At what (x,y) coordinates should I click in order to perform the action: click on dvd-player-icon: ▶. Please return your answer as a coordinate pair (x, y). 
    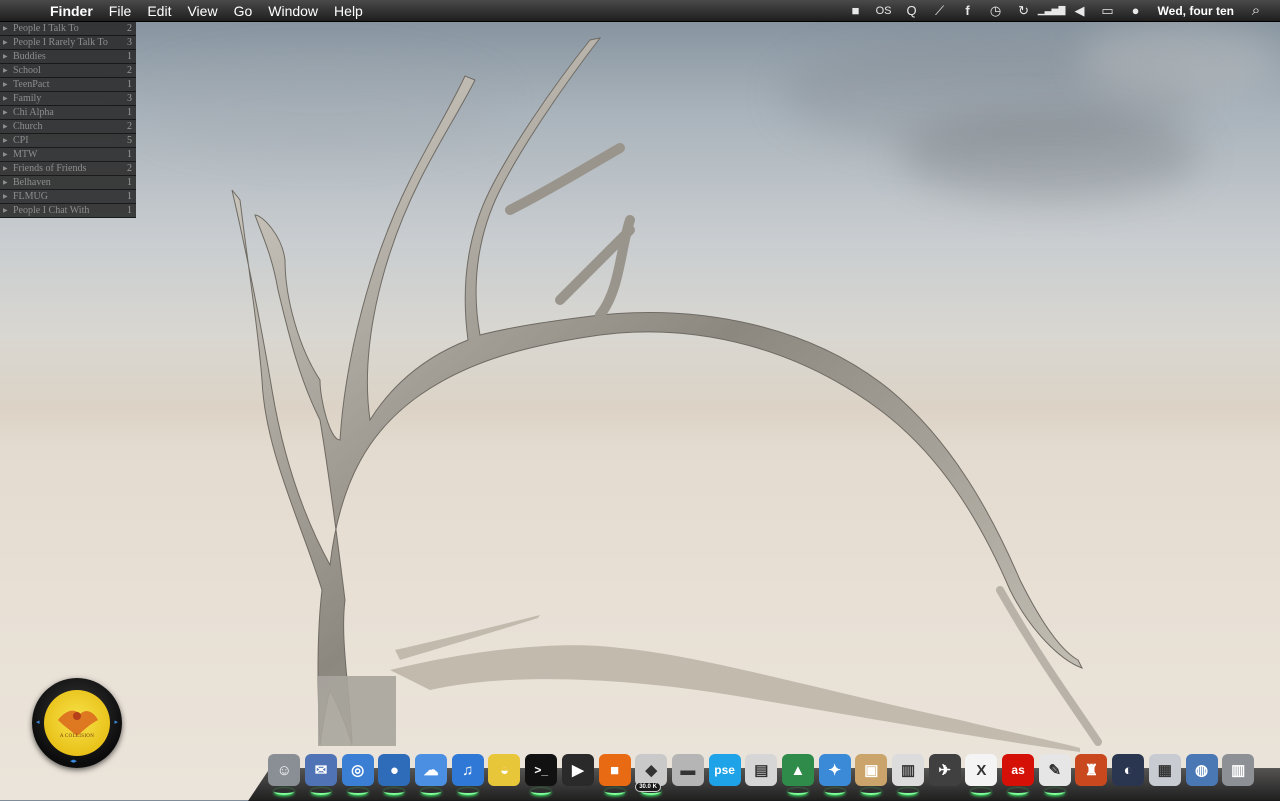
    Looking at the image, I should click on (577, 770).